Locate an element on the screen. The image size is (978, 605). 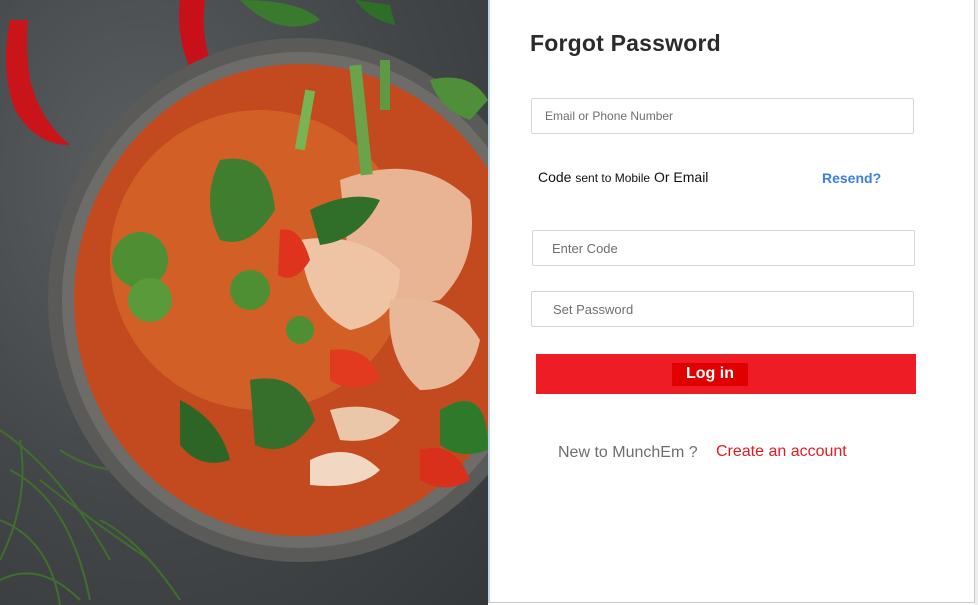
login-button: Log in is located at coordinates (726, 374).